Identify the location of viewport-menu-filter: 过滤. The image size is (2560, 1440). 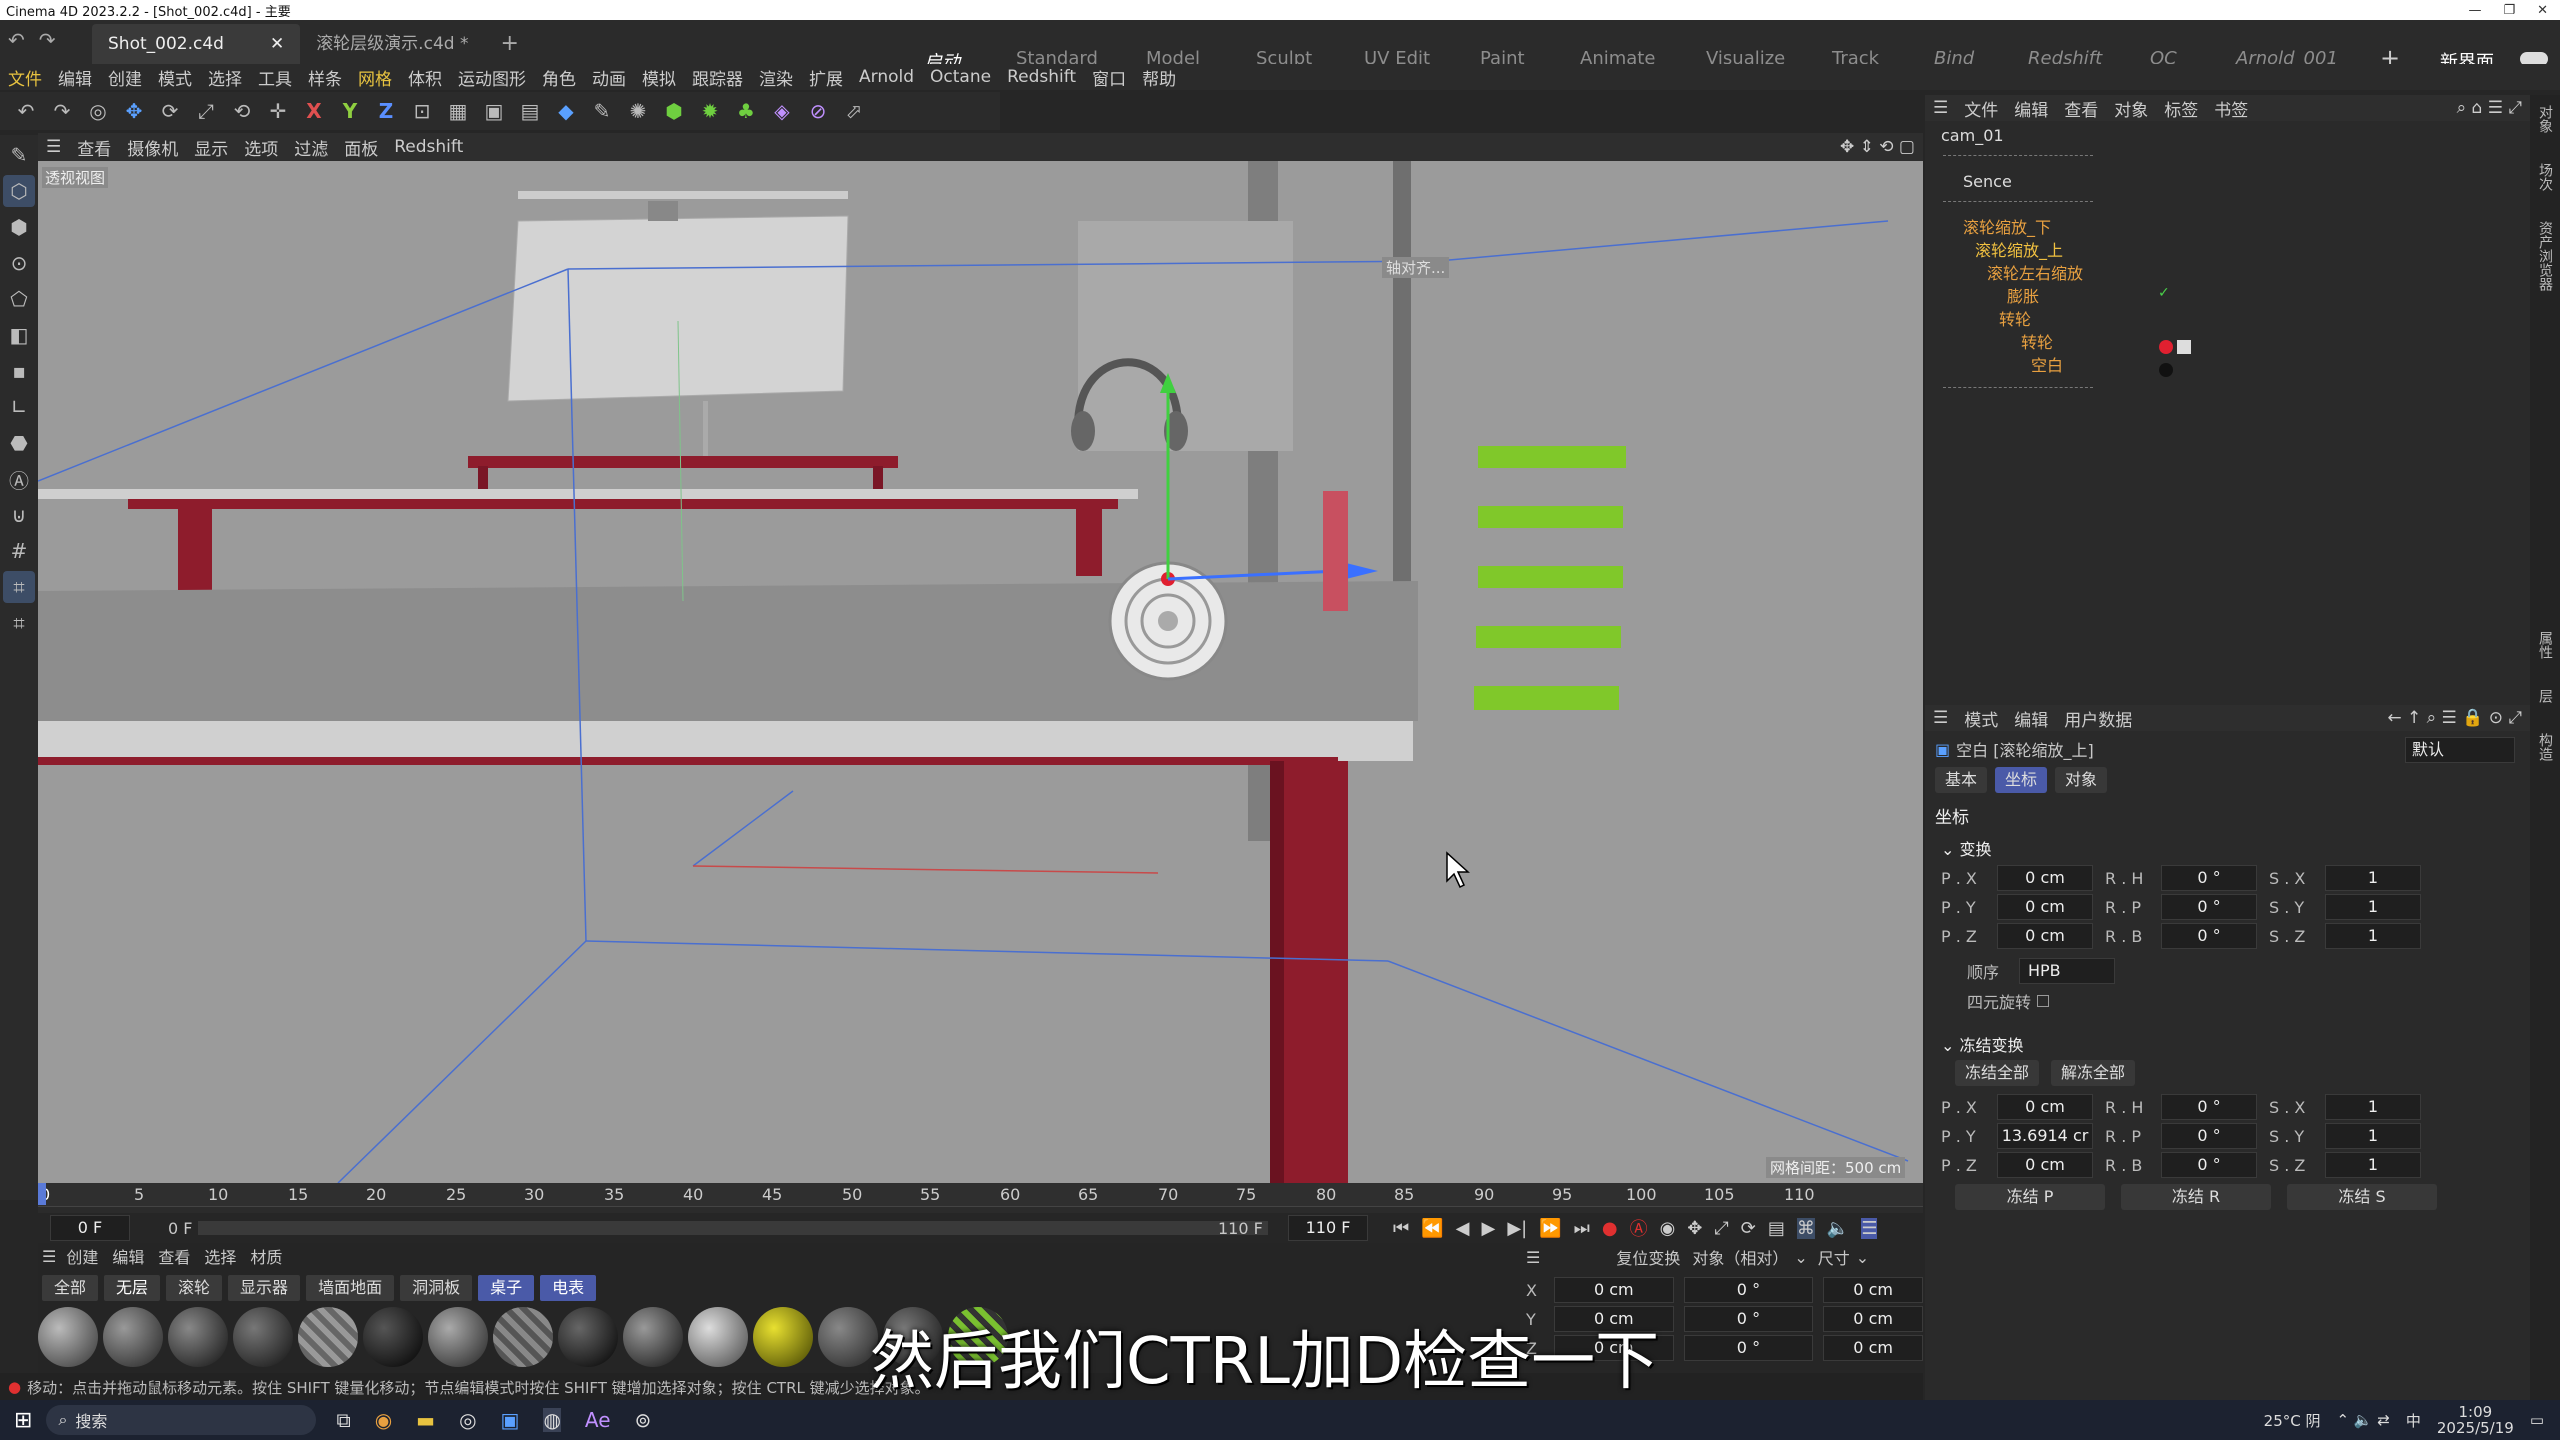
(311, 147).